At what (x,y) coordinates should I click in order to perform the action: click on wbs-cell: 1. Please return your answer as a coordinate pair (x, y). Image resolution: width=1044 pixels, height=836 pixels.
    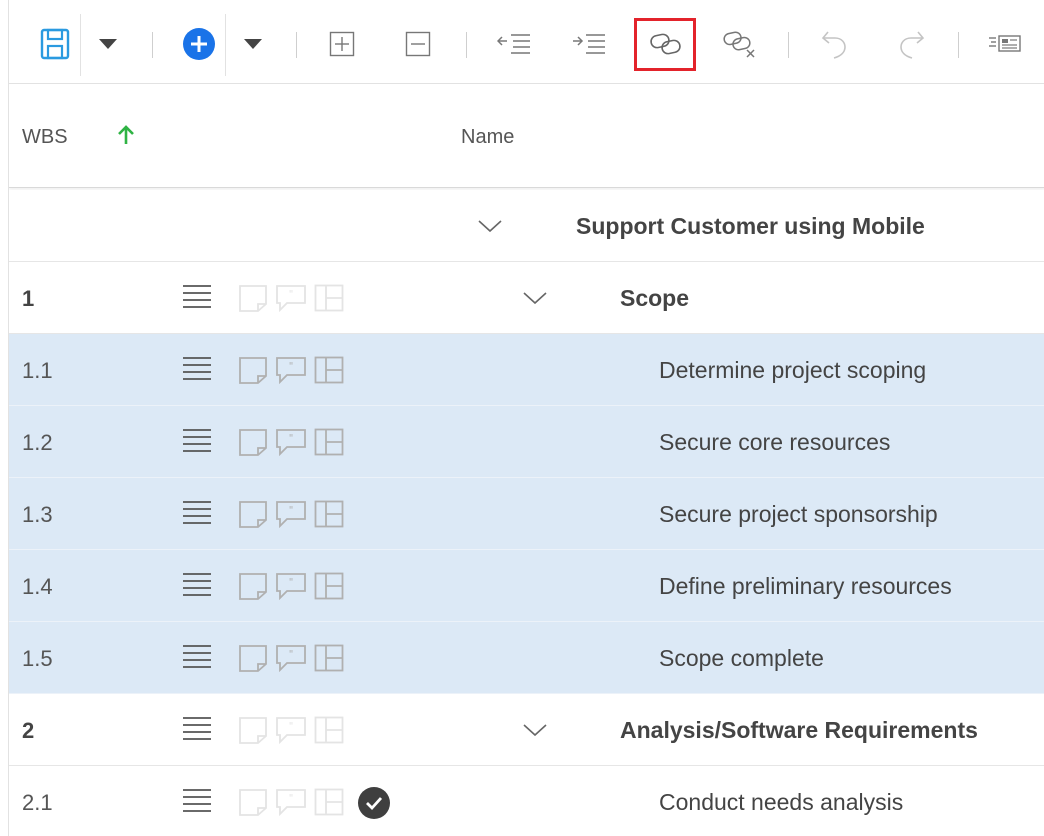
    Looking at the image, I should click on (28, 298).